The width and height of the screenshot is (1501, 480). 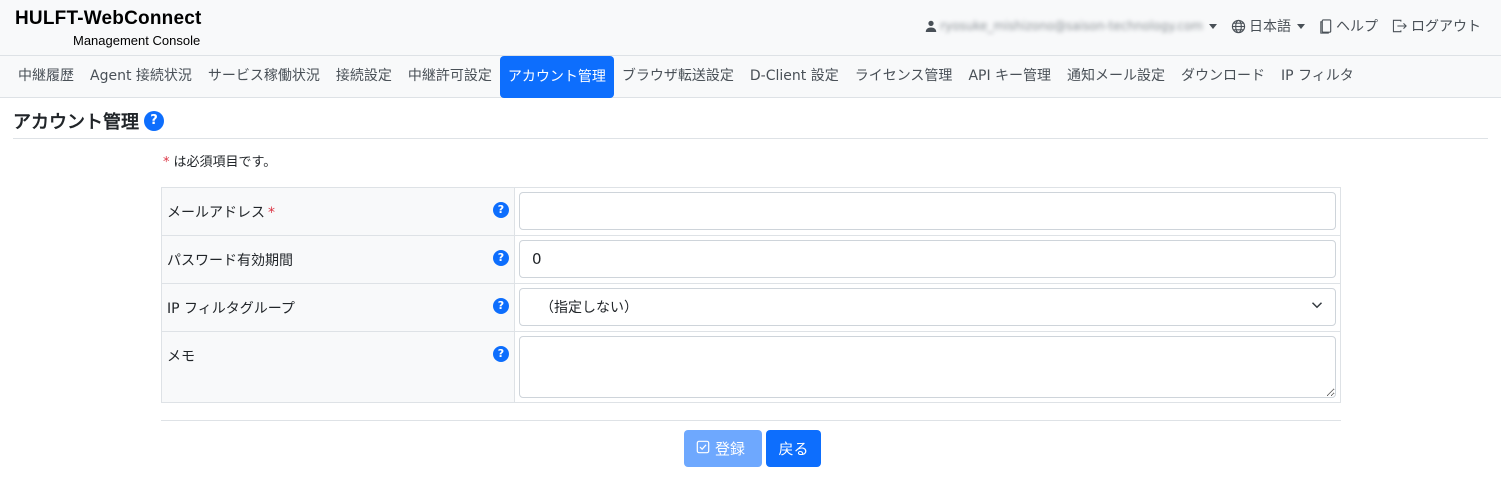 What do you see at coordinates (141, 76) in the screenshot?
I see `tab-agent-connection: Agent 接続状況` at bounding box center [141, 76].